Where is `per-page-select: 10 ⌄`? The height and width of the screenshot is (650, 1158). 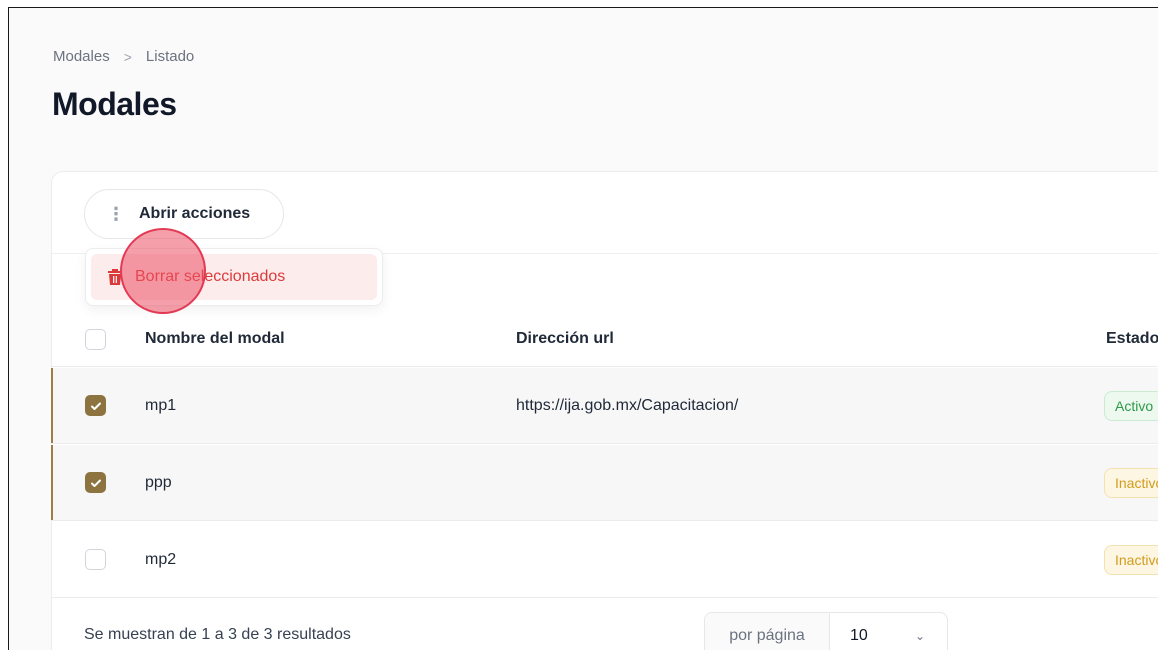 per-page-select: 10 ⌄ is located at coordinates (888, 636).